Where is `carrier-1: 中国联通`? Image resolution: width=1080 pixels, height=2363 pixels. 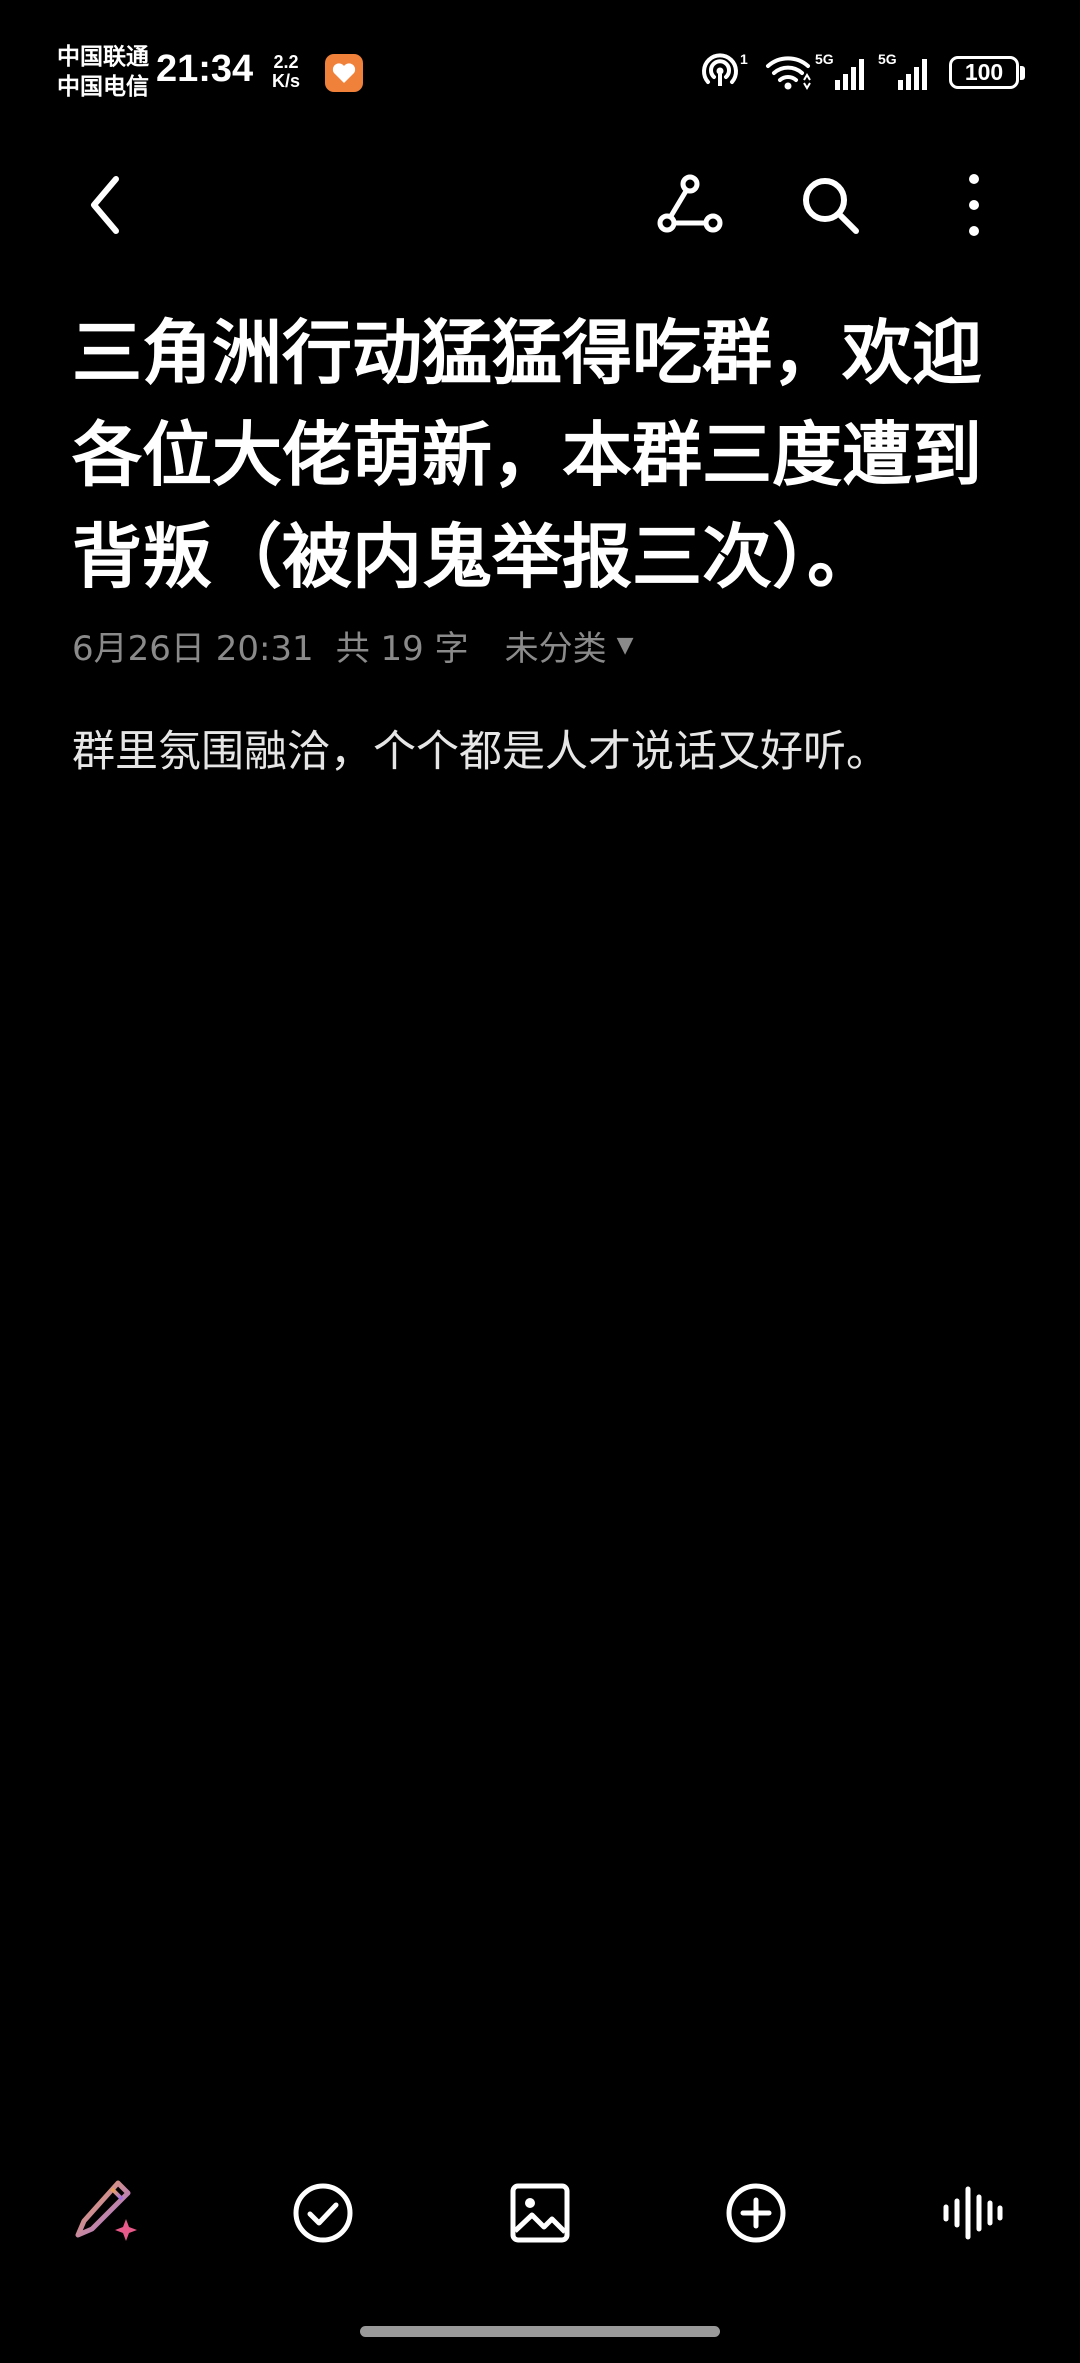 carrier-1: 中国联通 is located at coordinates (103, 57).